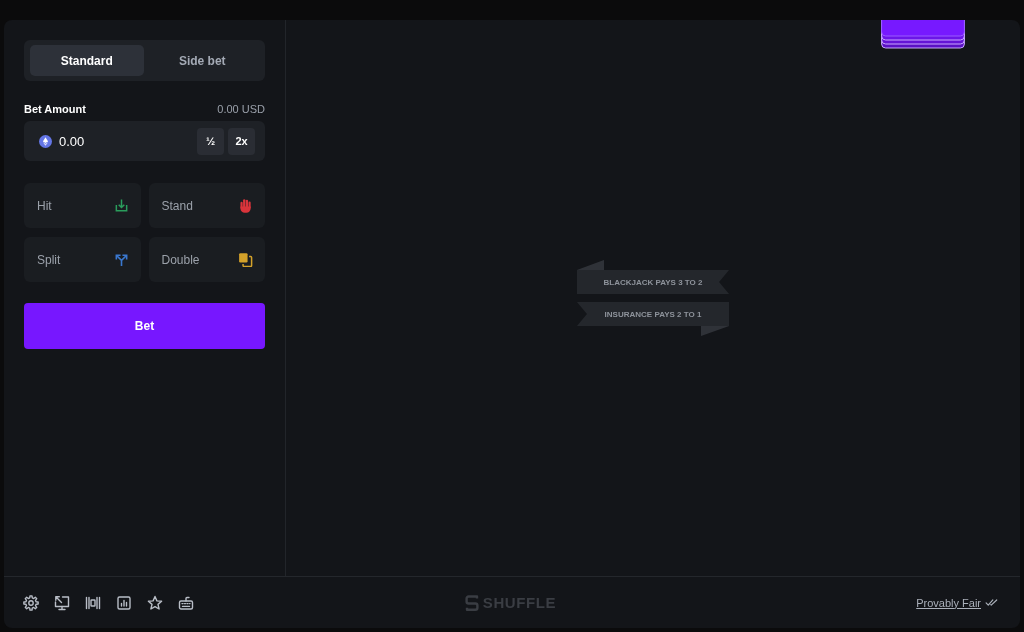 The image size is (1024, 632). What do you see at coordinates (241, 141) in the screenshot?
I see `quick-amount-button: 2x` at bounding box center [241, 141].